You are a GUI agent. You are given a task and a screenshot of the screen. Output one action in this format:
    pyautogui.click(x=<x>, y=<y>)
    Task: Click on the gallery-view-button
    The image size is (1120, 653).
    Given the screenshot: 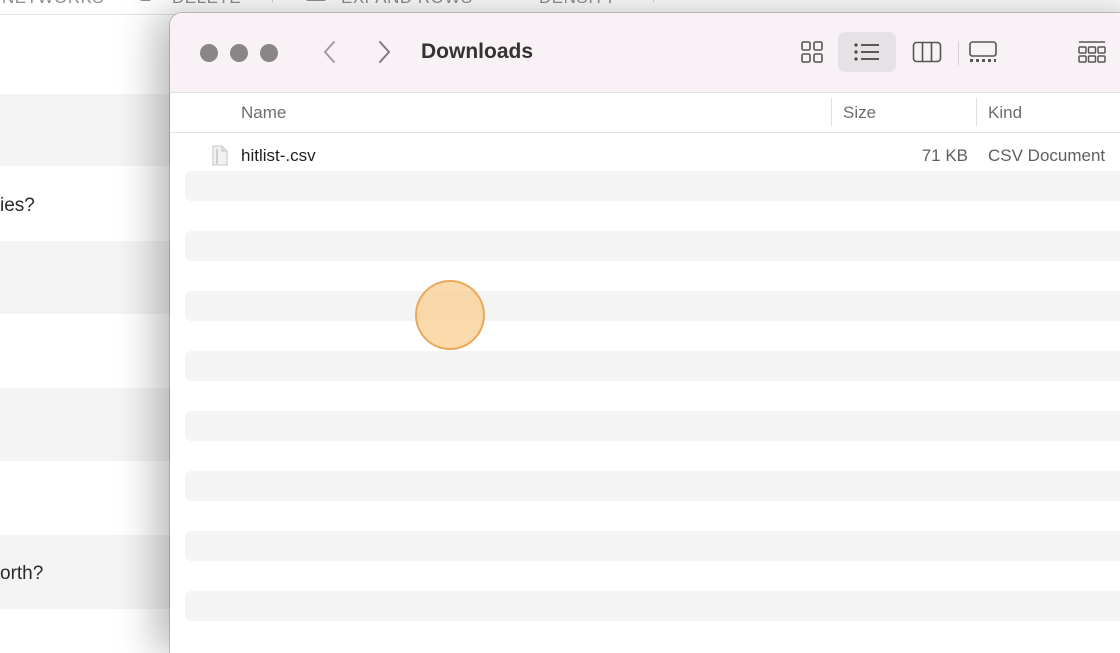 What is the action you would take?
    pyautogui.click(x=983, y=52)
    